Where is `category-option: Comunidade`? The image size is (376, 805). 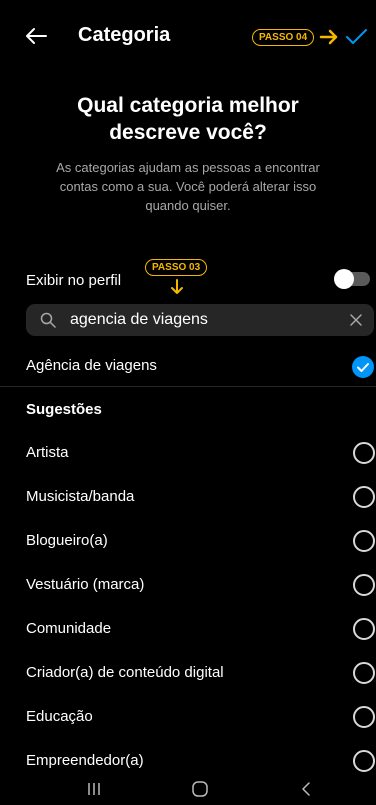 category-option: Comunidade is located at coordinates (188, 629).